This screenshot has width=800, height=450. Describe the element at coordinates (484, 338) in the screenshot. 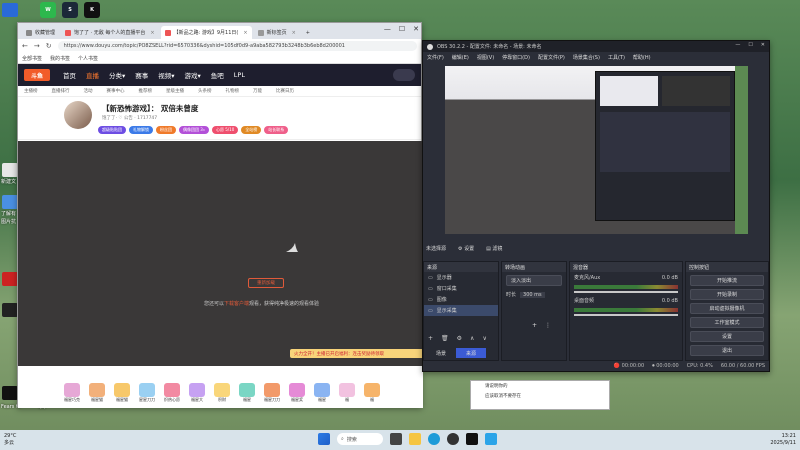

I see `down-icon: ∨` at that location.